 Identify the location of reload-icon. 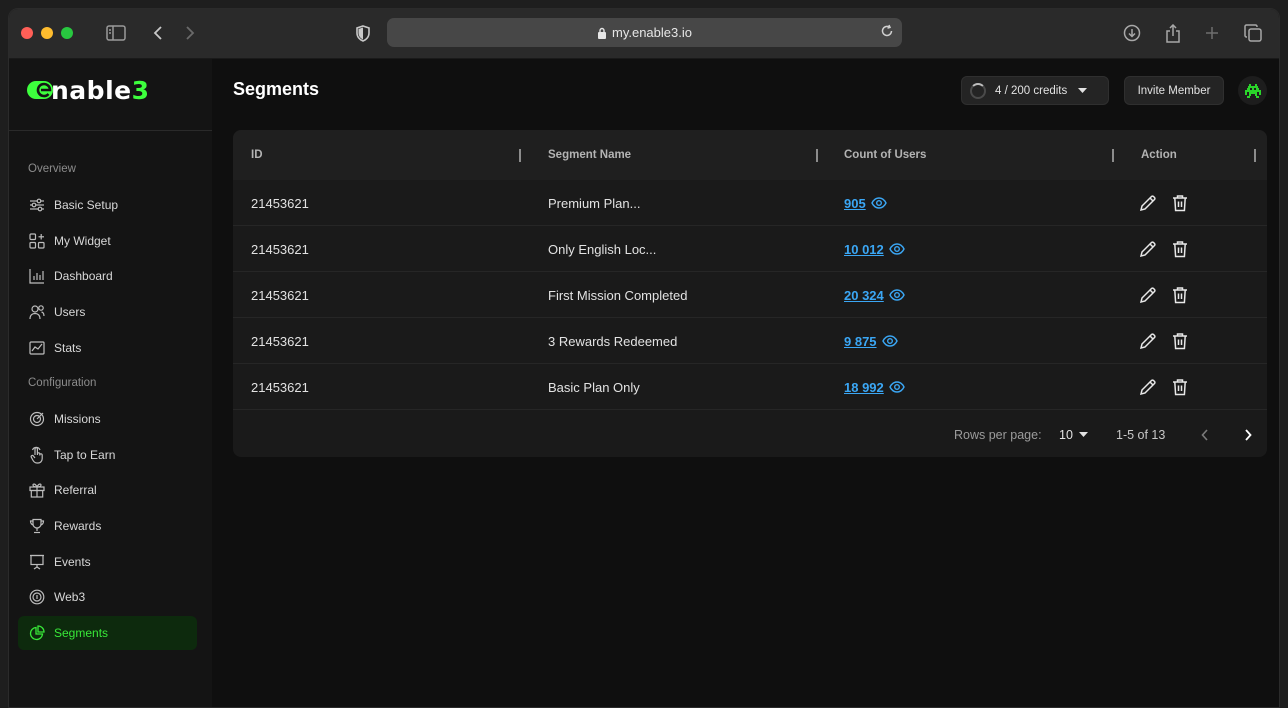
(887, 32).